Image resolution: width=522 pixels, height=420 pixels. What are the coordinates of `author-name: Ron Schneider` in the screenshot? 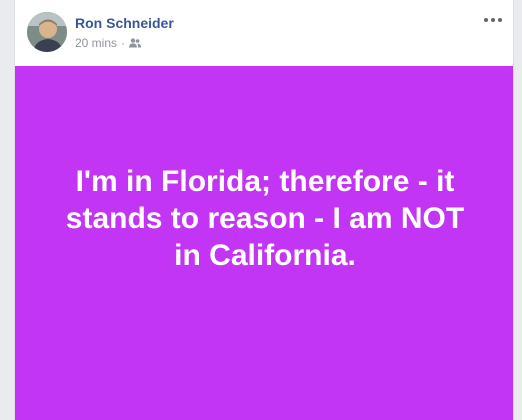 It's located at (124, 23).